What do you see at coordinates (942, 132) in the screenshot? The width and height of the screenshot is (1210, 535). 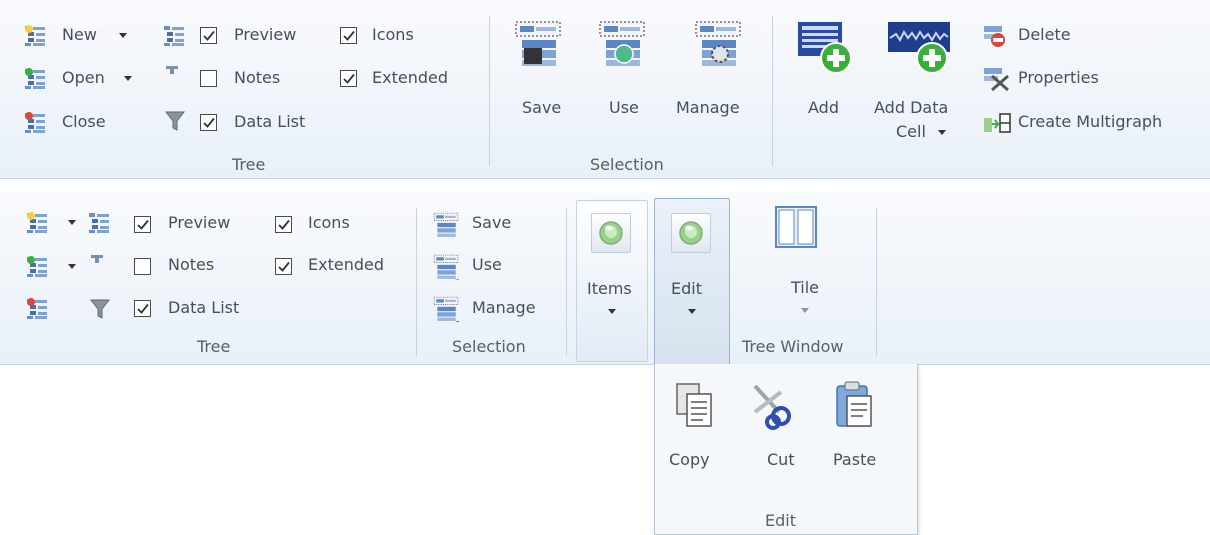 I see `add-data-cell-dropdown-arrow` at bounding box center [942, 132].